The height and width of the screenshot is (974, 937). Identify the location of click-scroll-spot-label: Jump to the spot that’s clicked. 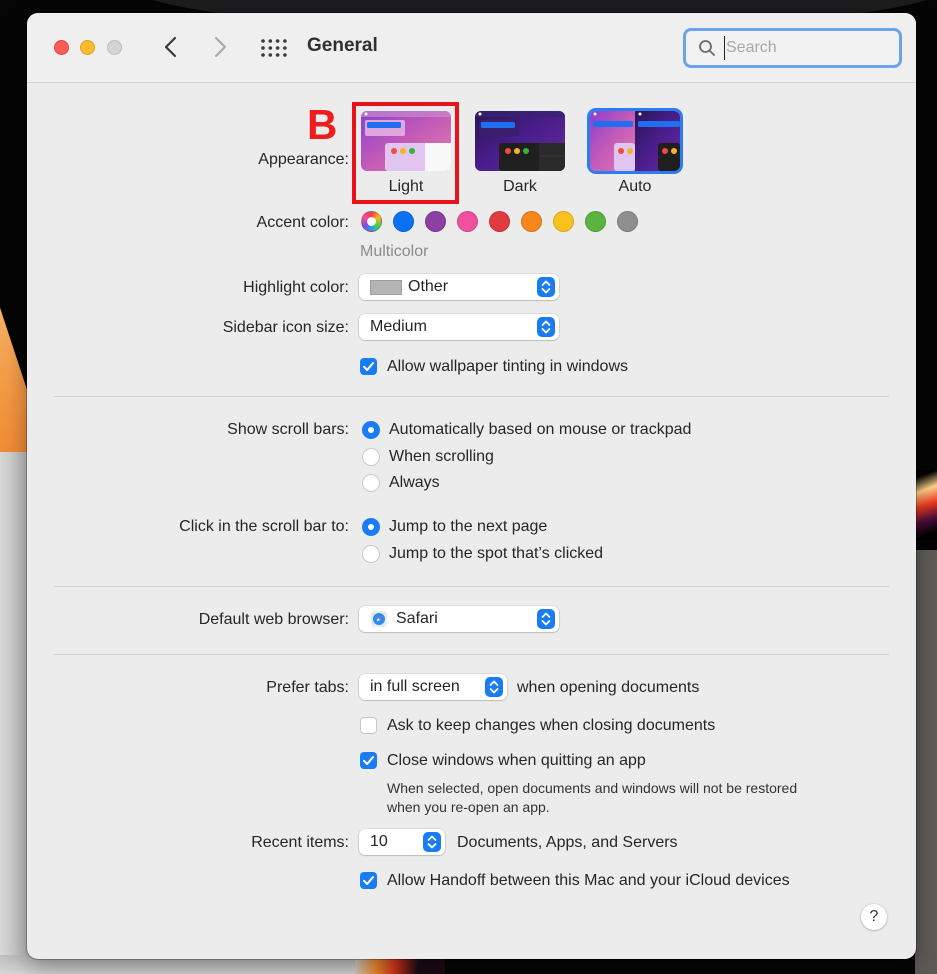
(496, 554).